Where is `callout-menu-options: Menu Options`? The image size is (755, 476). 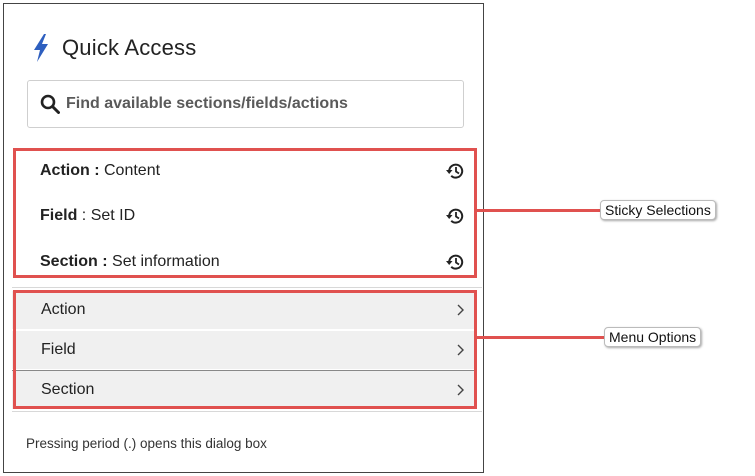 callout-menu-options: Menu Options is located at coordinates (653, 337).